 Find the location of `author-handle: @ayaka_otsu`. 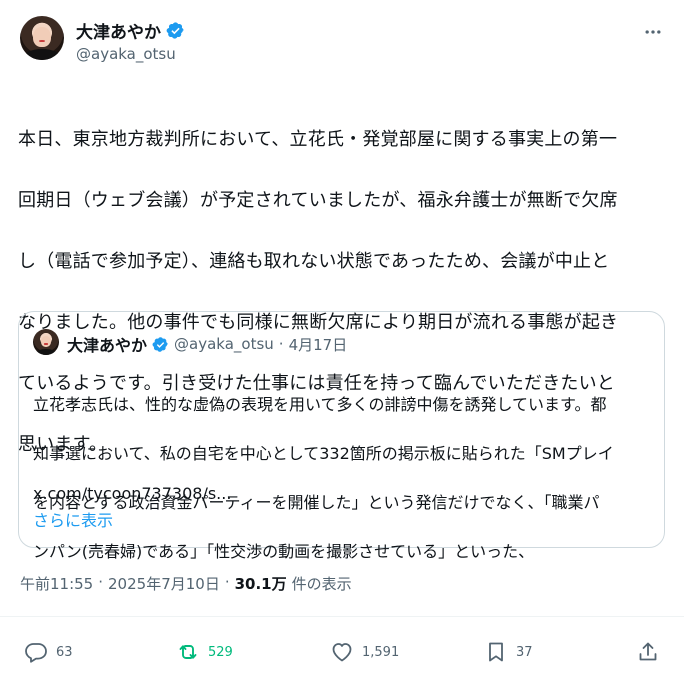

author-handle: @ayaka_otsu is located at coordinates (126, 54).